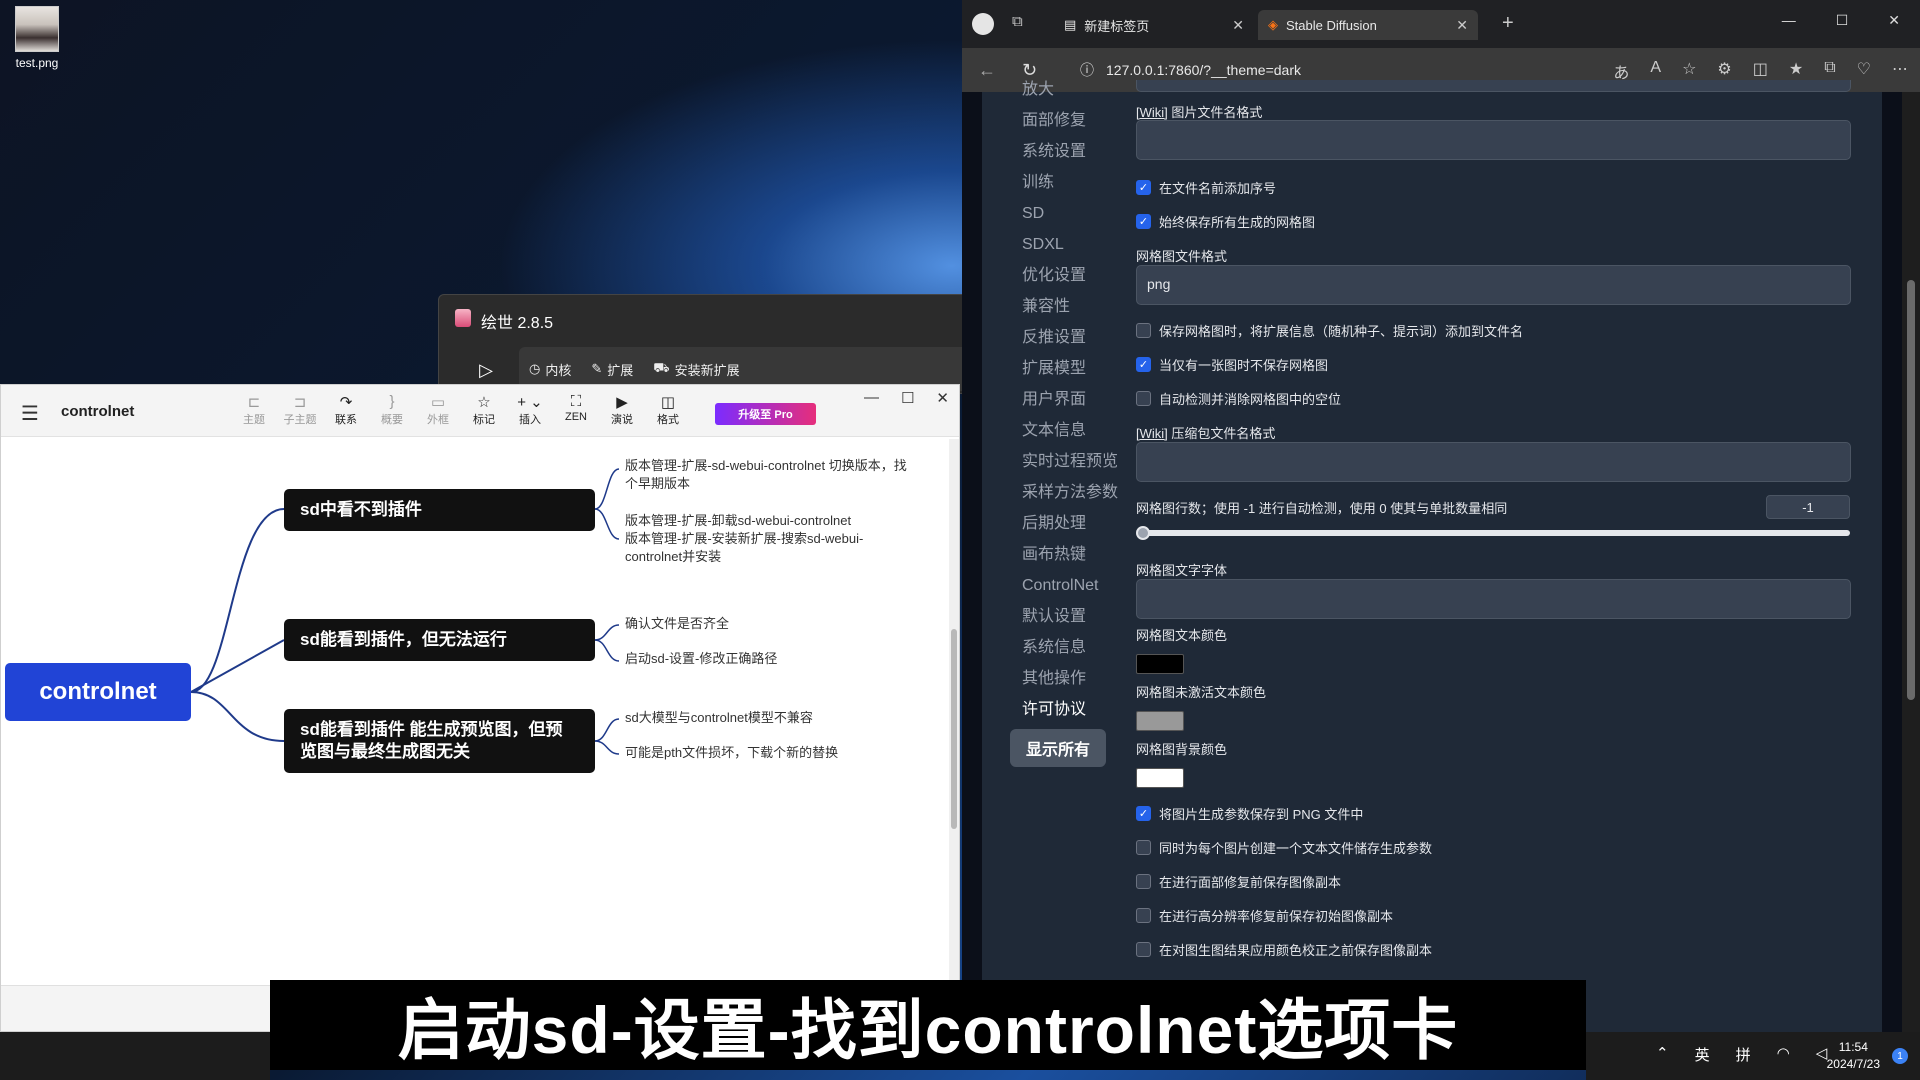  What do you see at coordinates (1080, 461) in the screenshot?
I see `sidebar-item: 实时过程预览` at bounding box center [1080, 461].